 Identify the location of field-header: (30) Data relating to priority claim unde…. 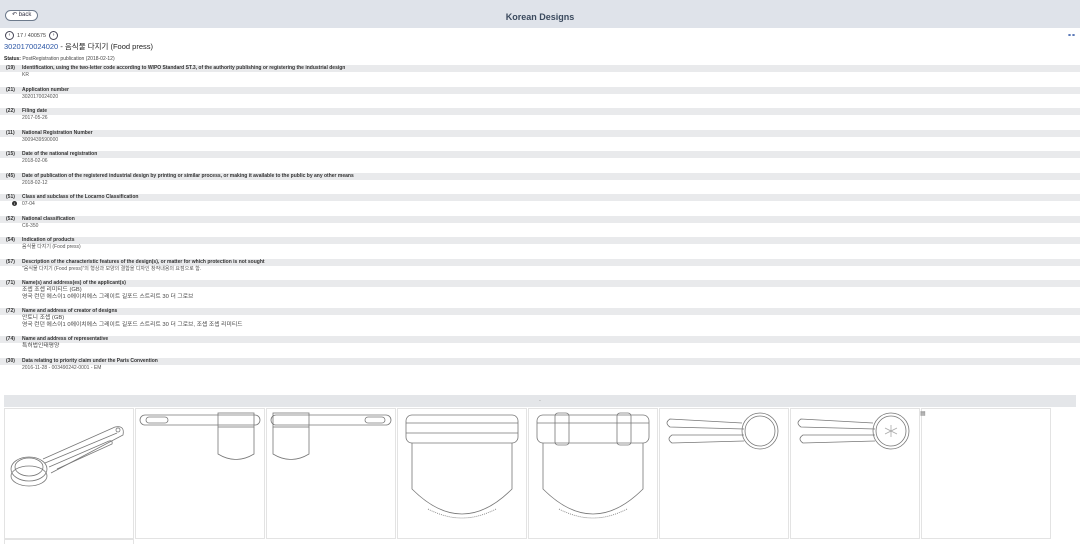
(540, 361).